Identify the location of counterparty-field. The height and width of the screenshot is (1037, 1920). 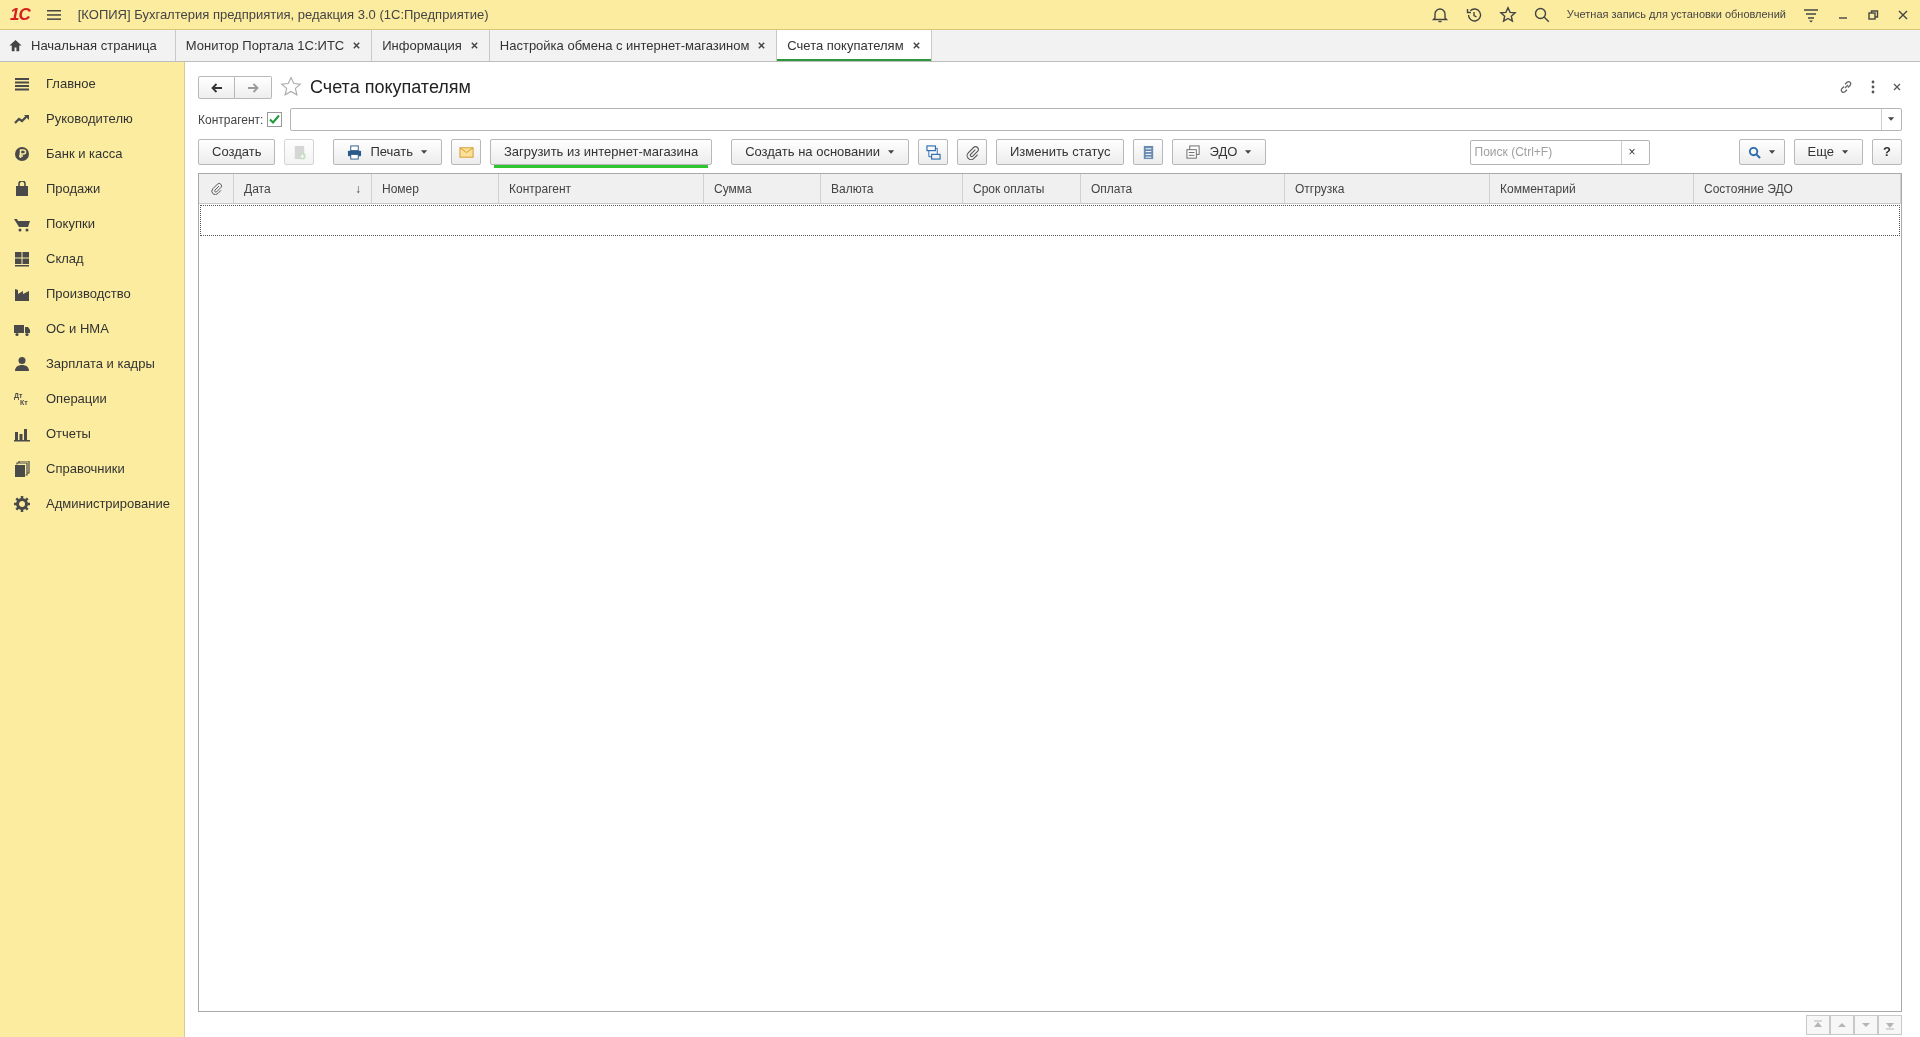
(1096, 119).